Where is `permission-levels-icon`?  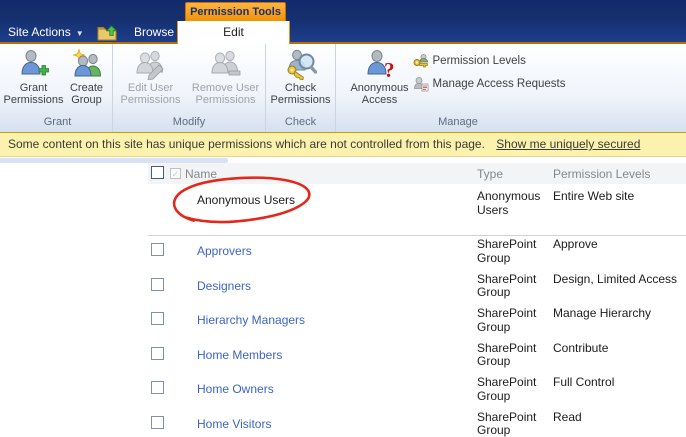 permission-levels-icon is located at coordinates (420, 60).